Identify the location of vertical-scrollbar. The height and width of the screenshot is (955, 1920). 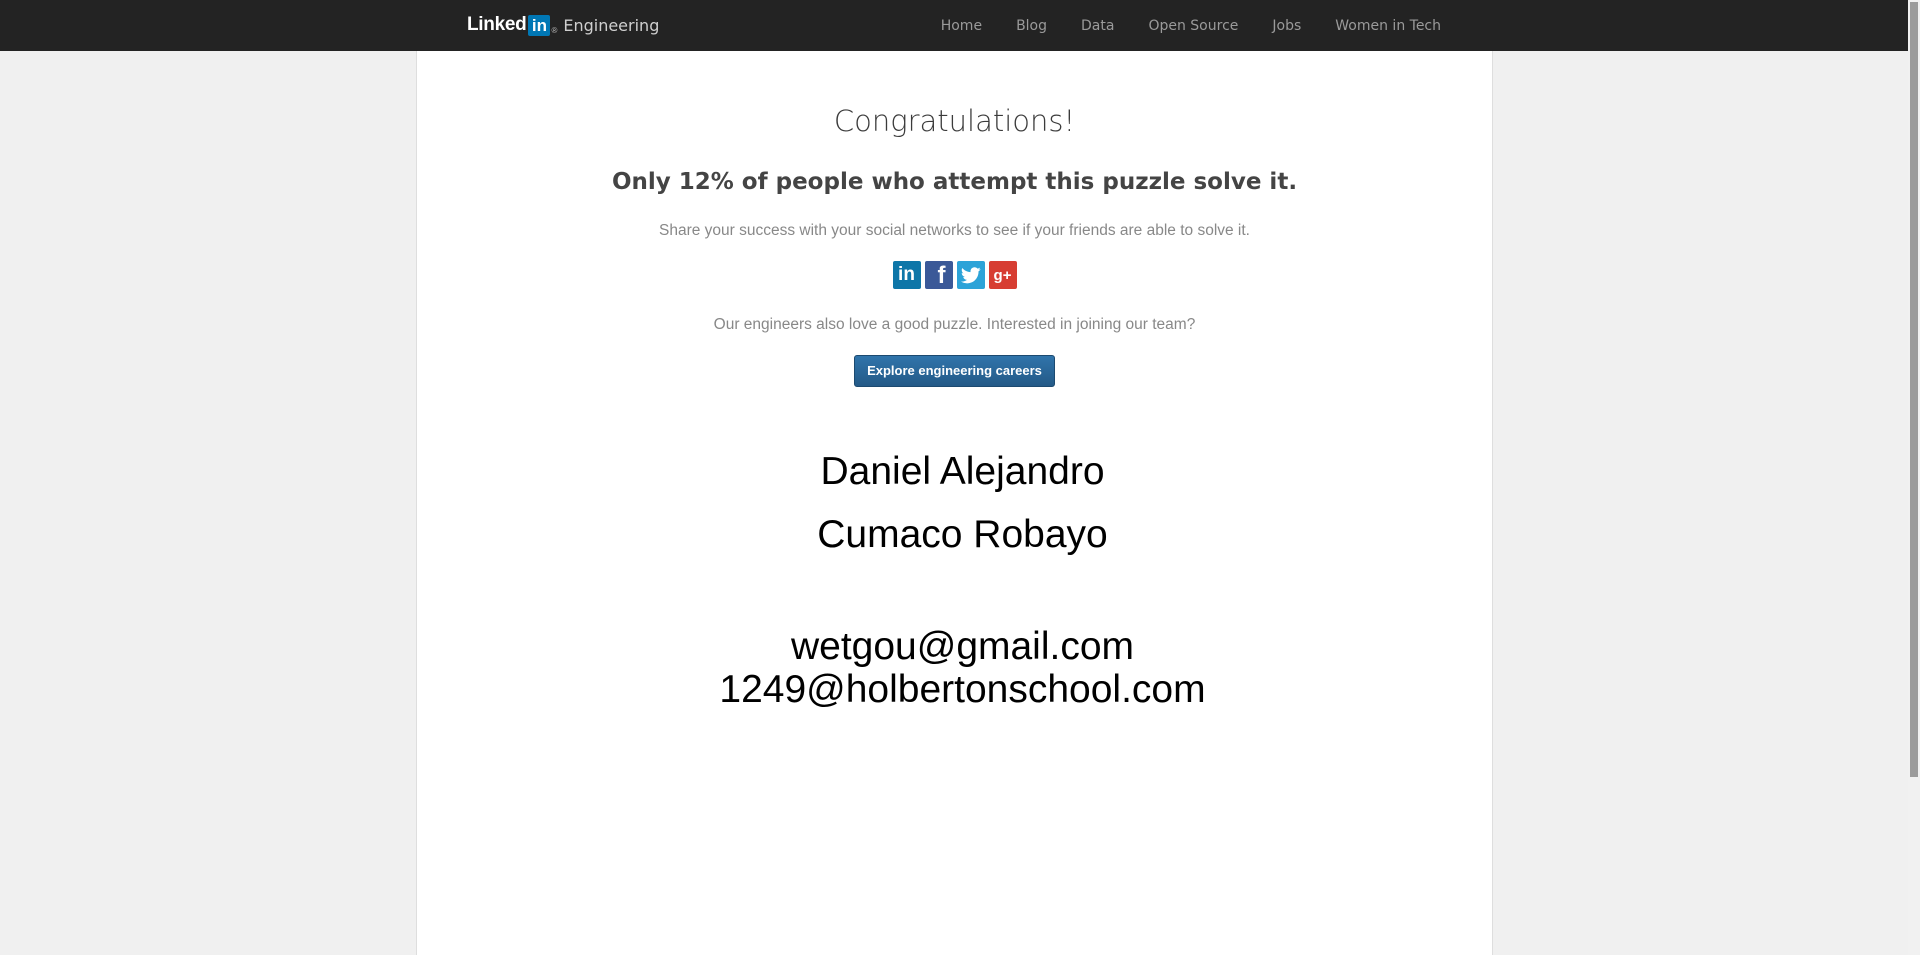
(1914, 477).